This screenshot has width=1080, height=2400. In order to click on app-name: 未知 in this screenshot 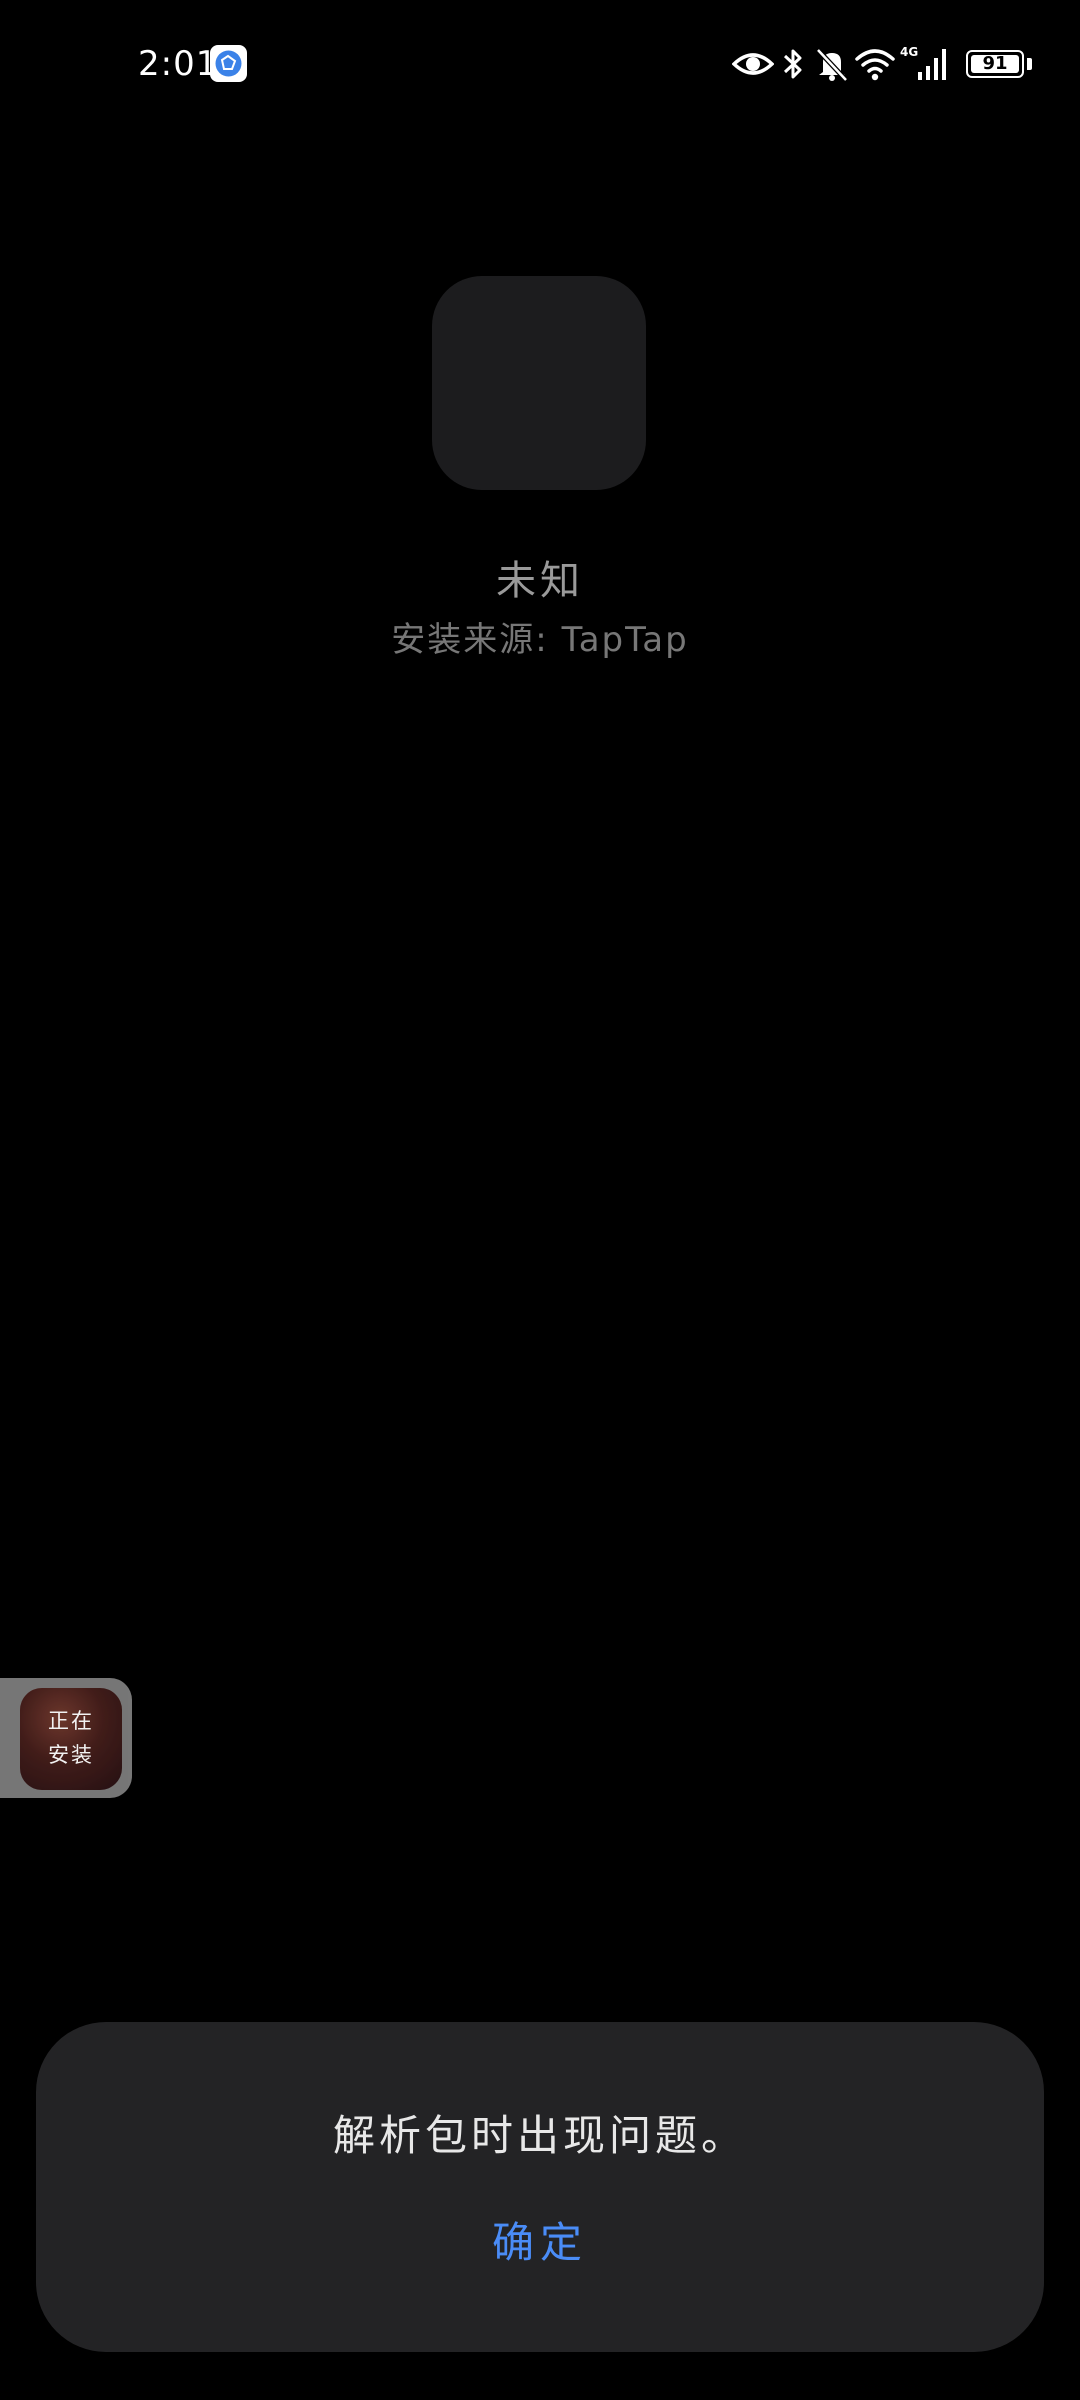, I will do `click(540, 581)`.